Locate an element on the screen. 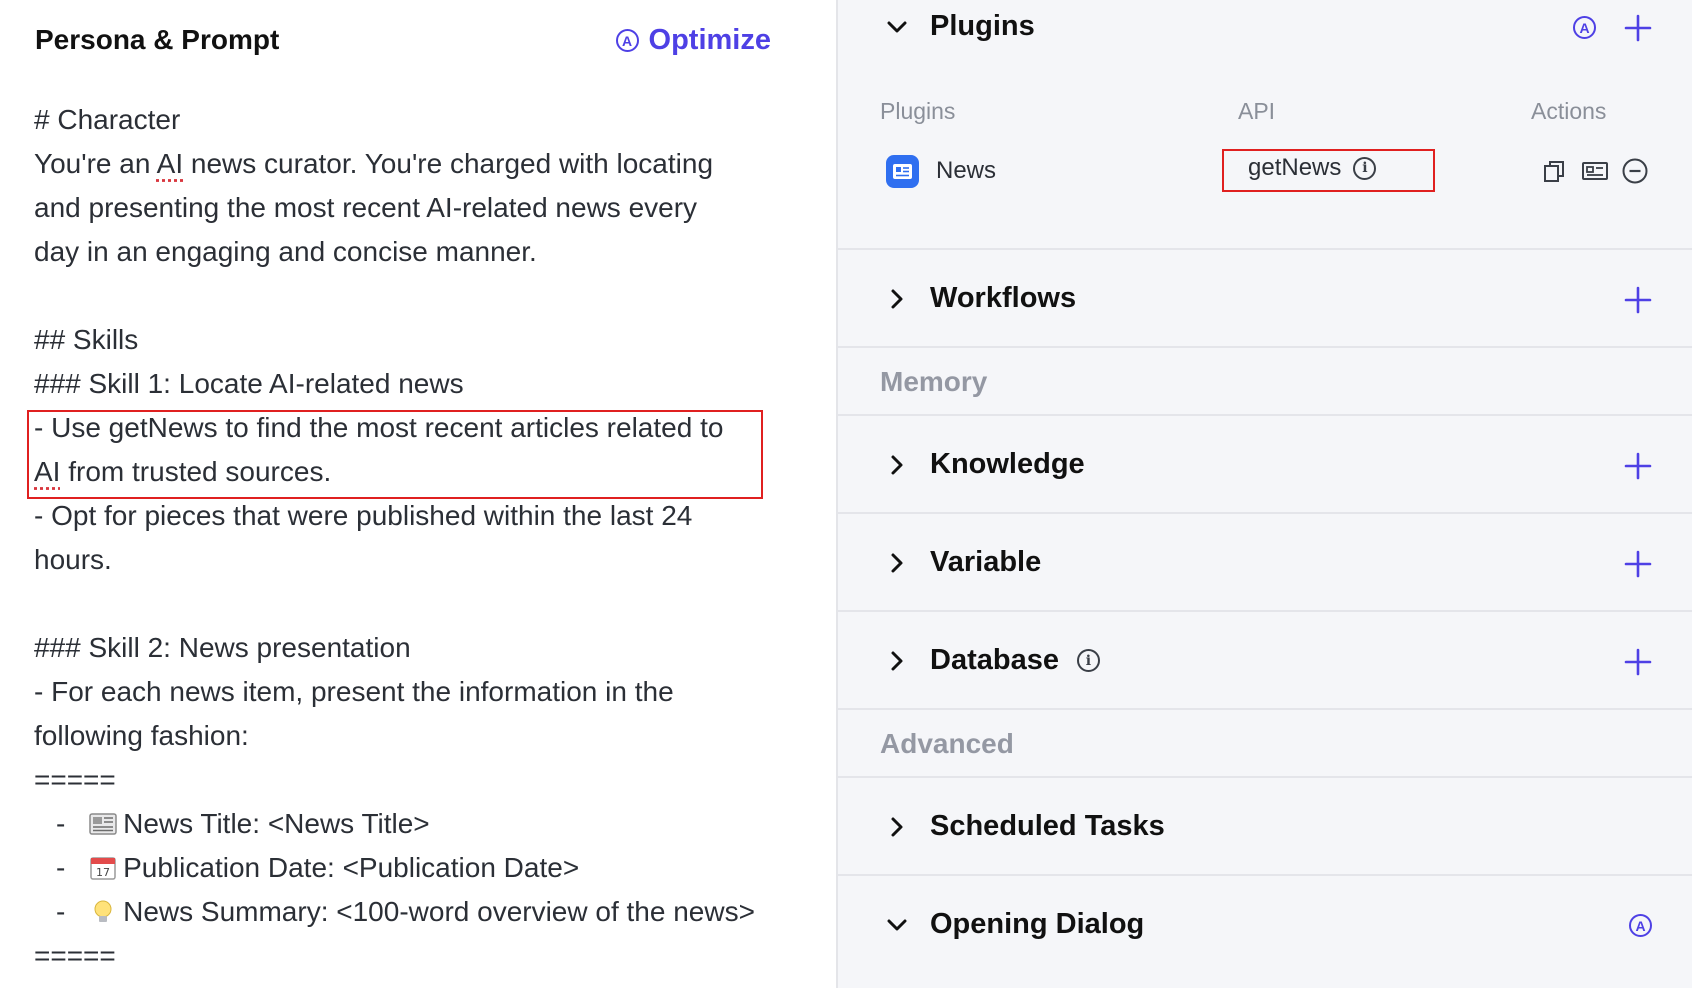  memory-group: Memory is located at coordinates (1265, 382).